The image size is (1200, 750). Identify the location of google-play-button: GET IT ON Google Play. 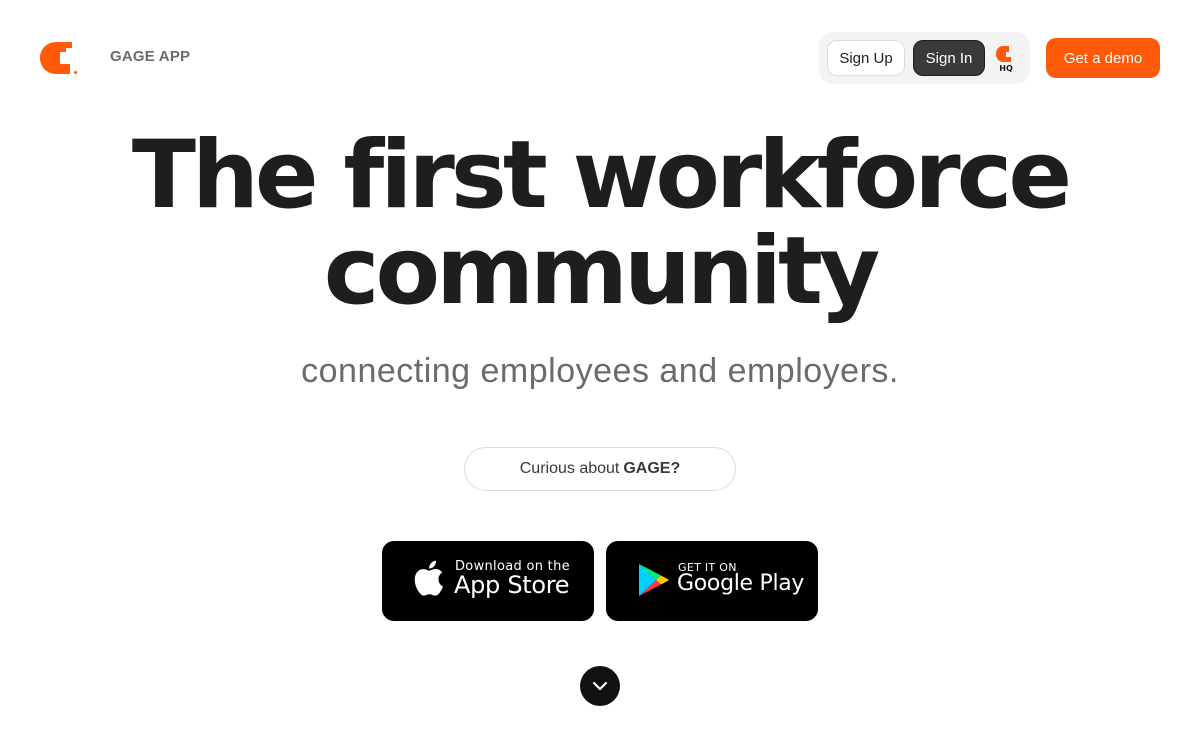
(712, 581).